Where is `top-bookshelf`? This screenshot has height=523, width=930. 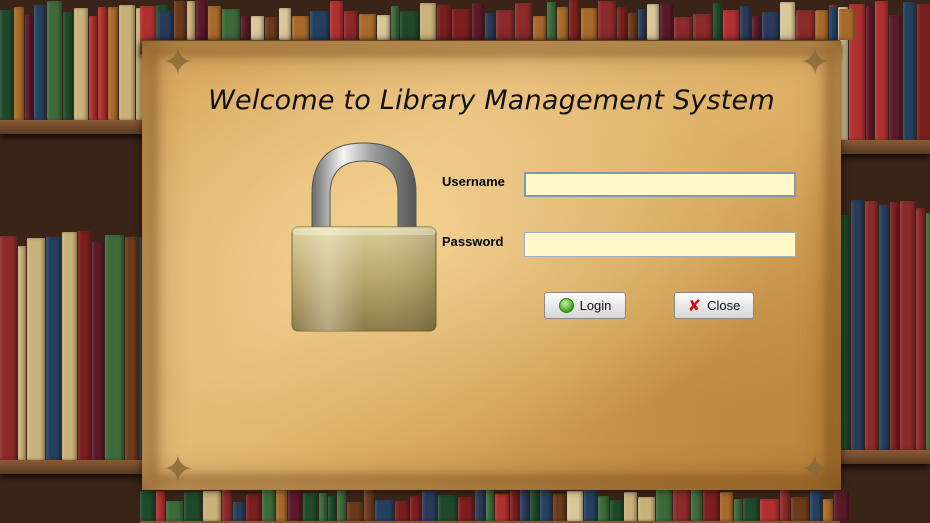 top-bookshelf is located at coordinates (497, 27).